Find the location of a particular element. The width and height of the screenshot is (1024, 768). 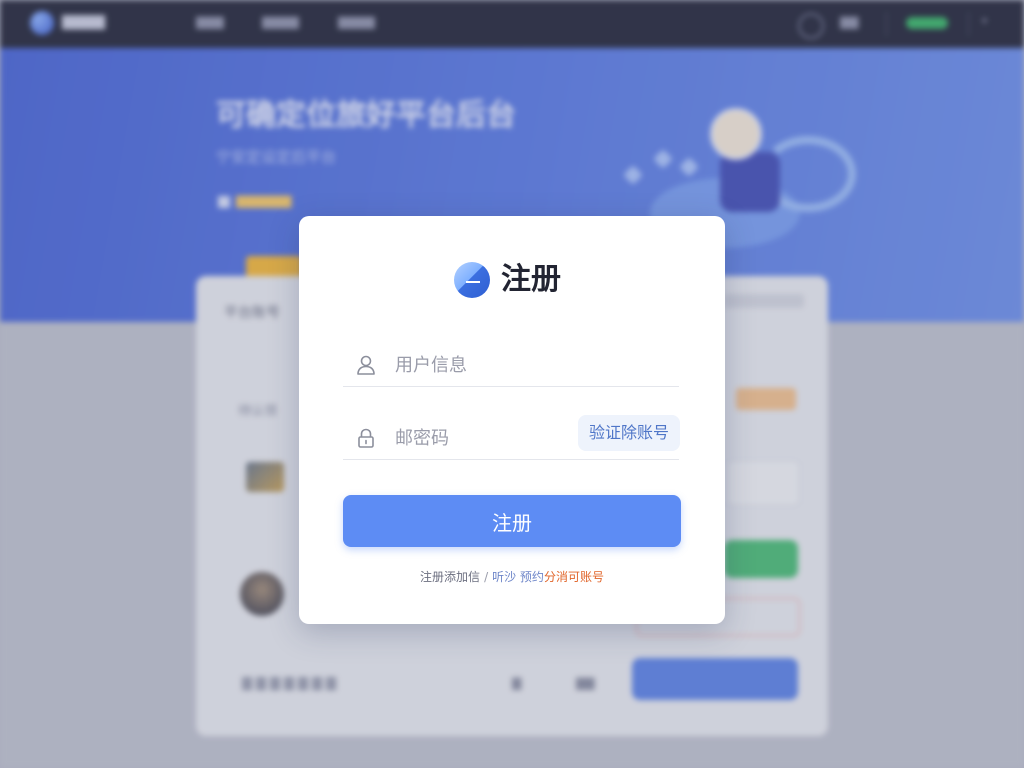

username-input is located at coordinates (485, 365).